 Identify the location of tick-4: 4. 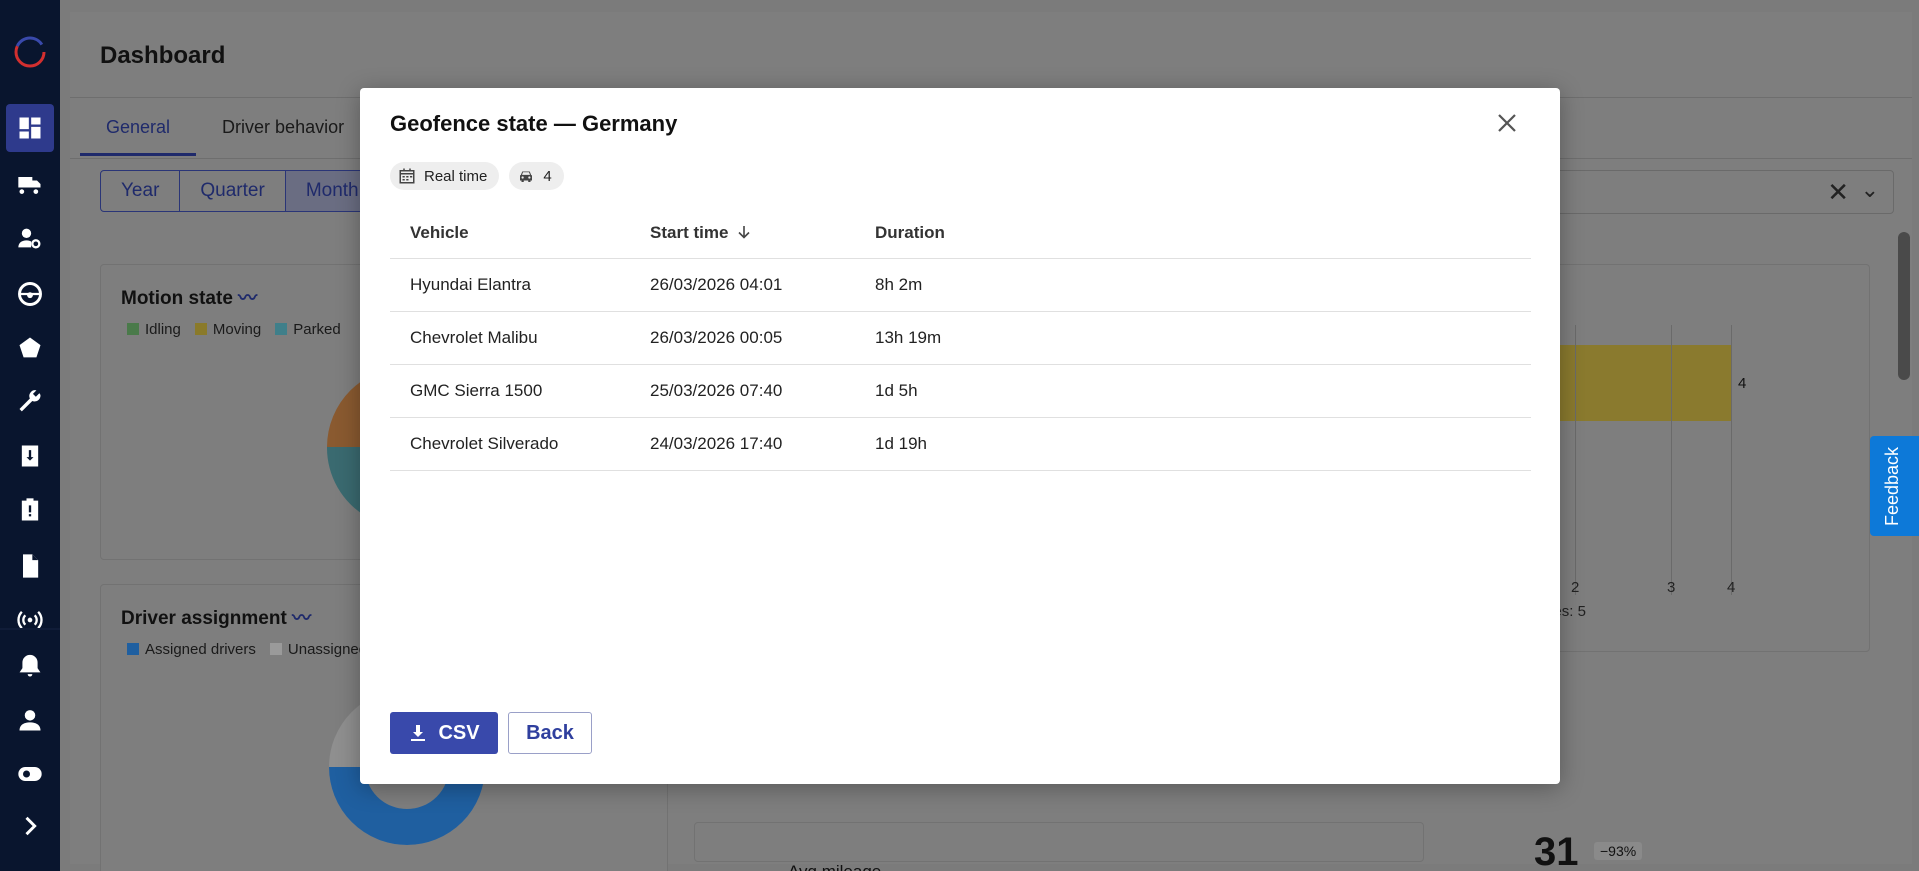
(1731, 587).